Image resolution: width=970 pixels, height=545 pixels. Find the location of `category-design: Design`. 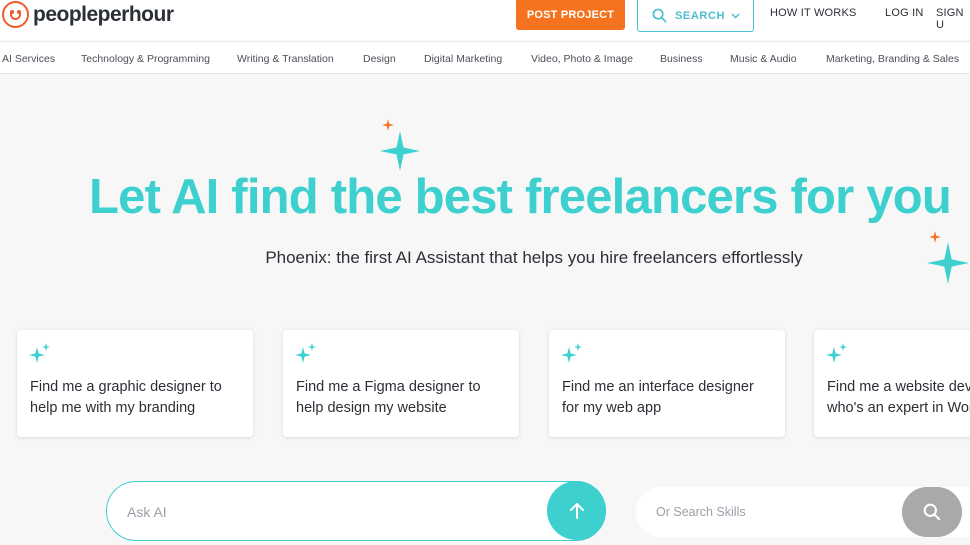

category-design: Design is located at coordinates (379, 59).